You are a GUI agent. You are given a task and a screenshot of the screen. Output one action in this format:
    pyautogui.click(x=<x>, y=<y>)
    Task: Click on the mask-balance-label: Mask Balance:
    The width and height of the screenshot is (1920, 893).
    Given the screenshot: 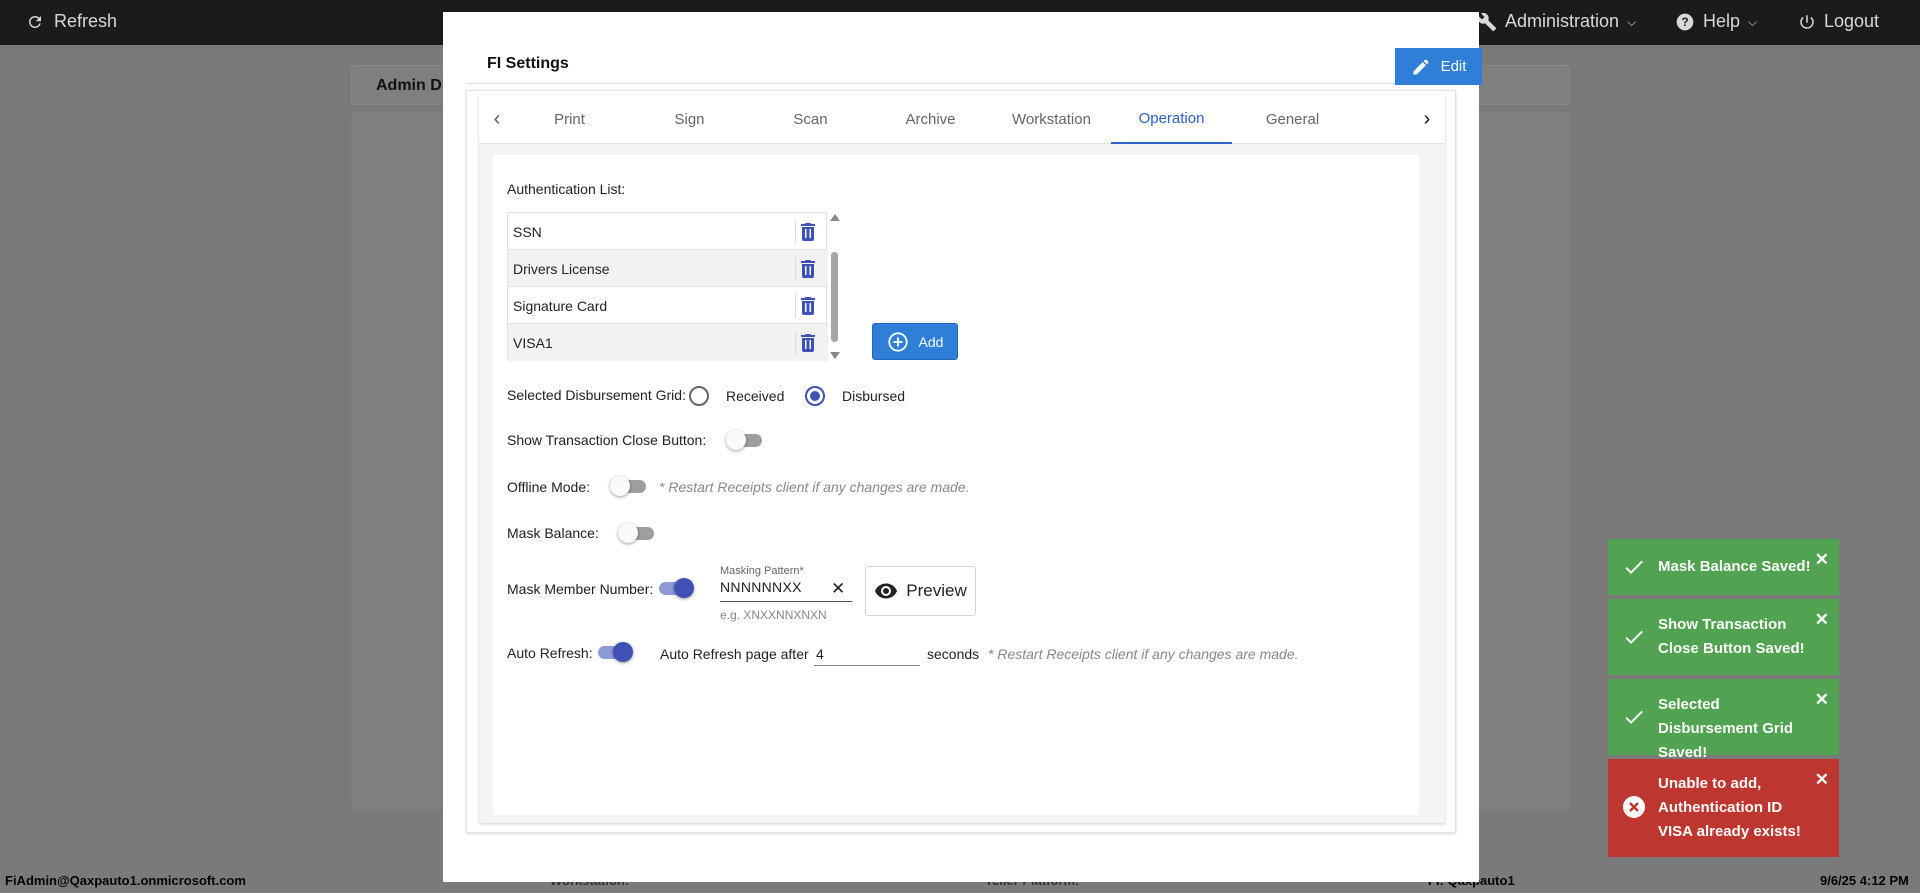 What is the action you would take?
    pyautogui.click(x=553, y=533)
    